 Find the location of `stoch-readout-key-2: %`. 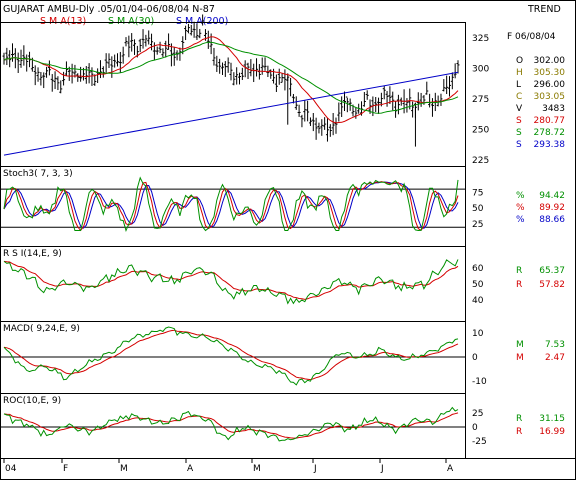

stoch-readout-key-2: % is located at coordinates (520, 220).